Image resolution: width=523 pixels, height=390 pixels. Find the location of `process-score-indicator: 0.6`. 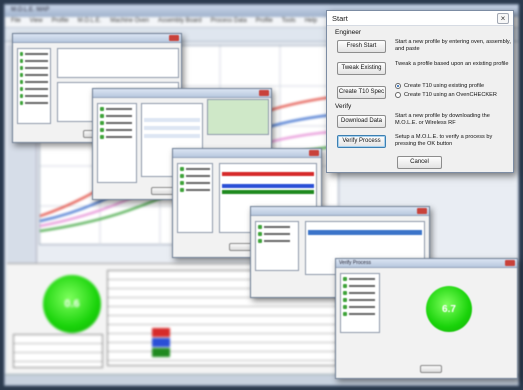

process-score-indicator: 0.6 is located at coordinates (72, 304).